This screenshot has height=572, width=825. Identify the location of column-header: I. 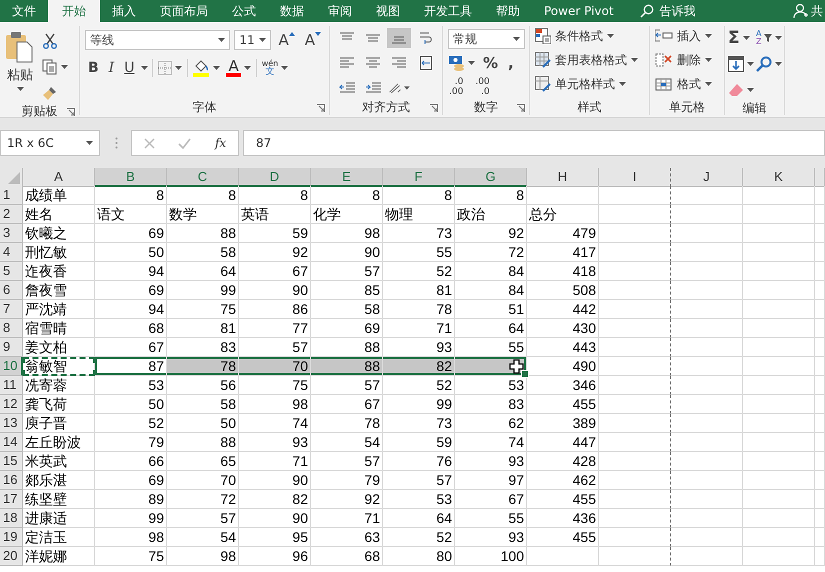
(635, 177).